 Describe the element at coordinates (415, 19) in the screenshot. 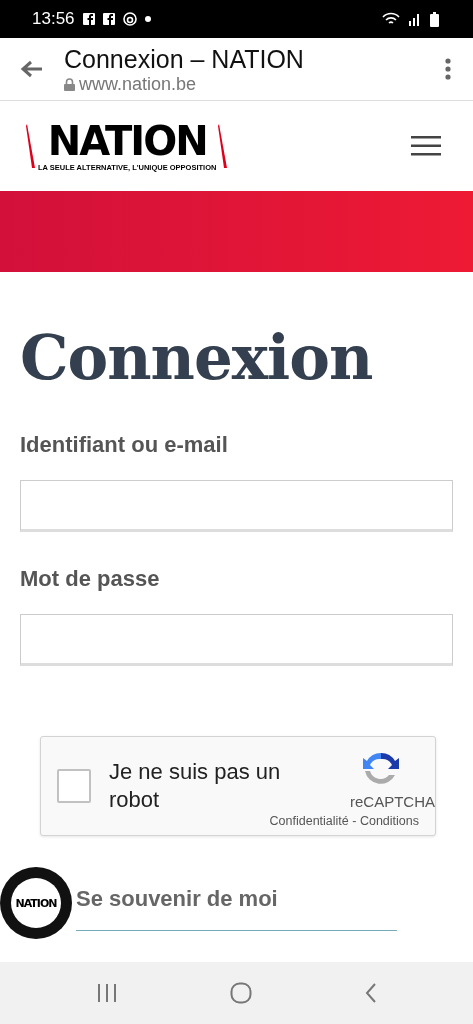

I see `signal-icon` at that location.